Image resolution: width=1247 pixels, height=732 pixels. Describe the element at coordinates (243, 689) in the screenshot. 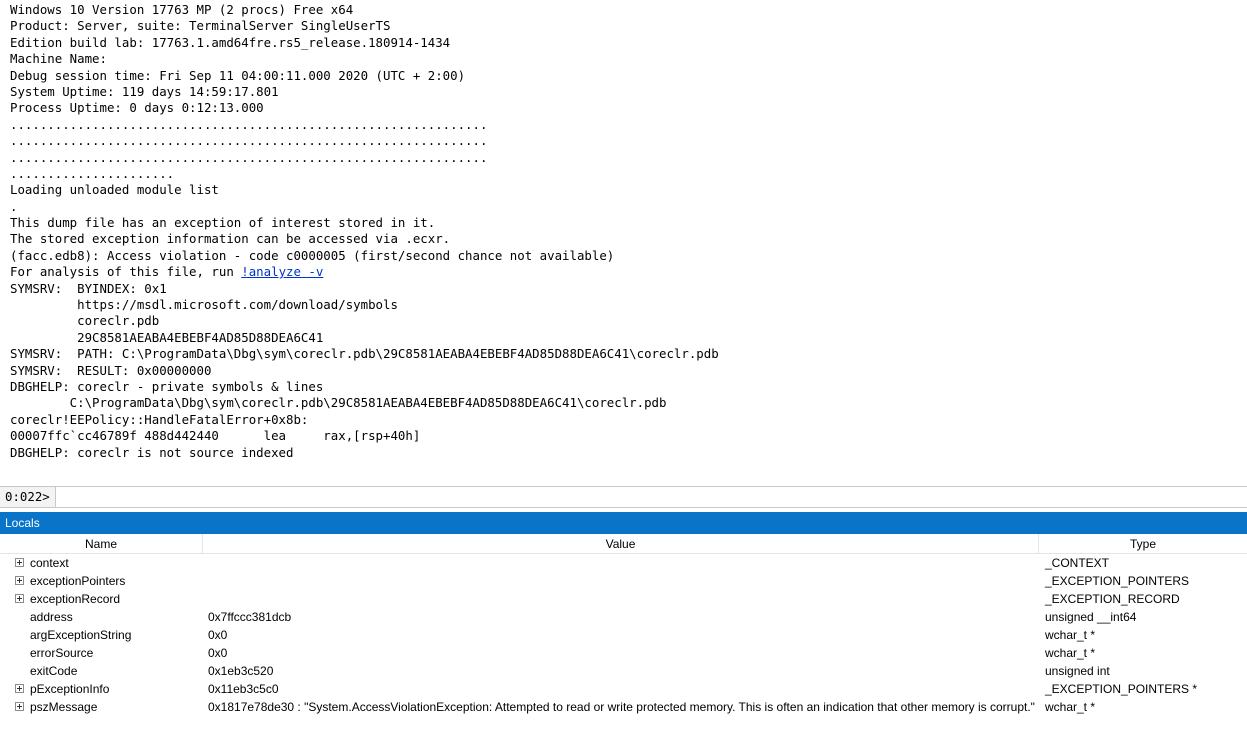

I see `local-value: 0x11eb3c5c0` at that location.